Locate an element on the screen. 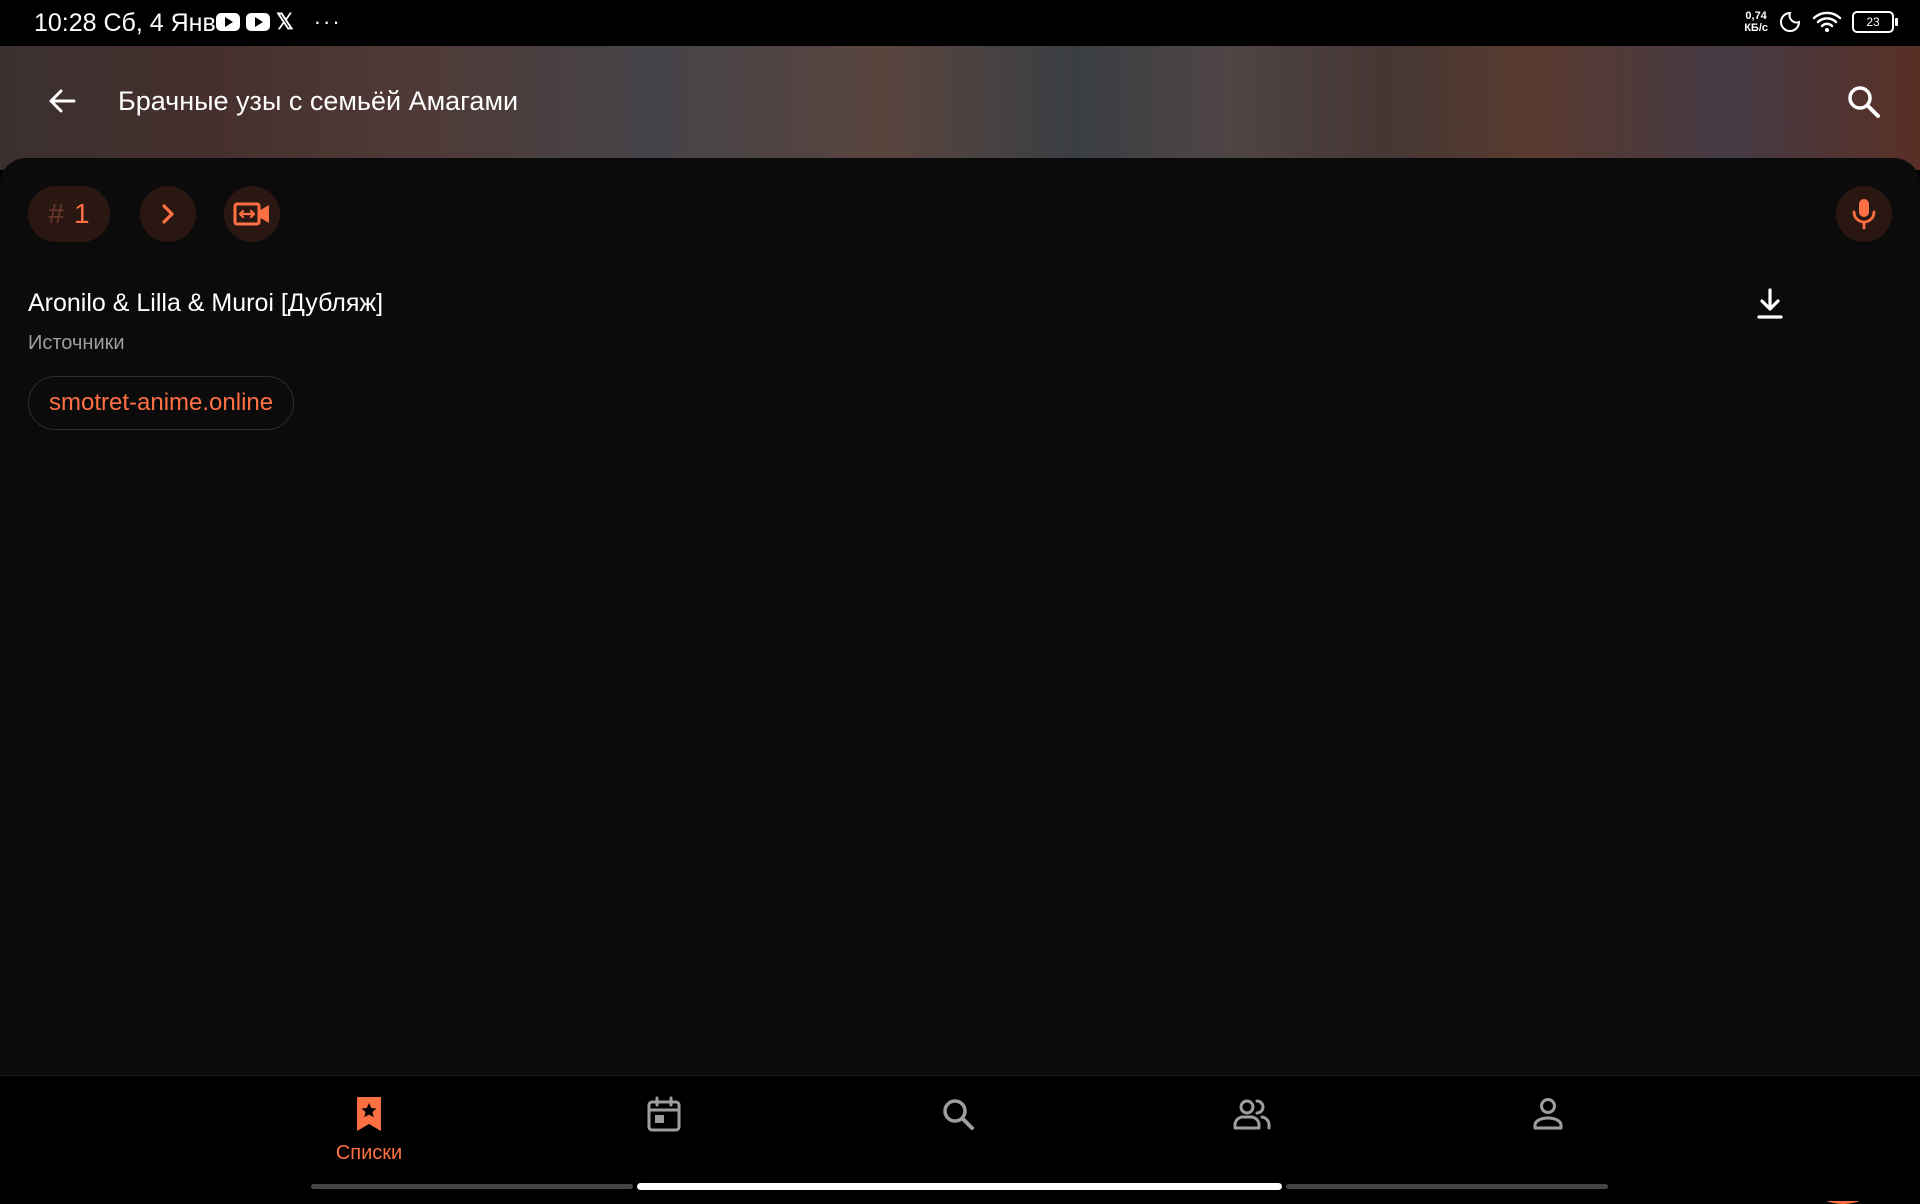  next-episode-button is located at coordinates (168, 214).